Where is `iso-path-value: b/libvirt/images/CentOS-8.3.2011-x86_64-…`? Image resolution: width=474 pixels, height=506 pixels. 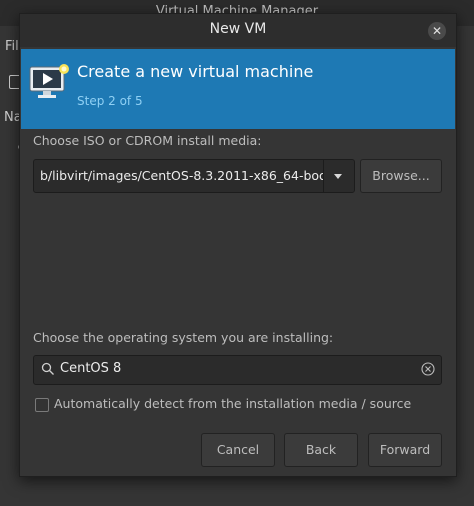 iso-path-value: b/libvirt/images/CentOS-8.3.2011-x86_64-… is located at coordinates (196, 175).